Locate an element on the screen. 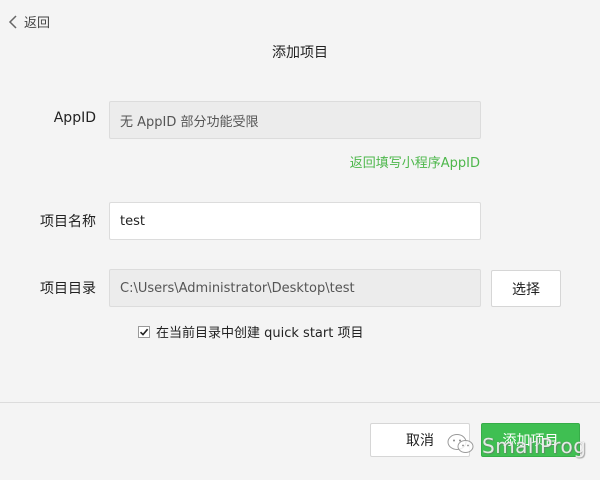 The height and width of the screenshot is (480, 600). project-dir-field: C:\Users\Administrator\Desktop\test is located at coordinates (295, 288).